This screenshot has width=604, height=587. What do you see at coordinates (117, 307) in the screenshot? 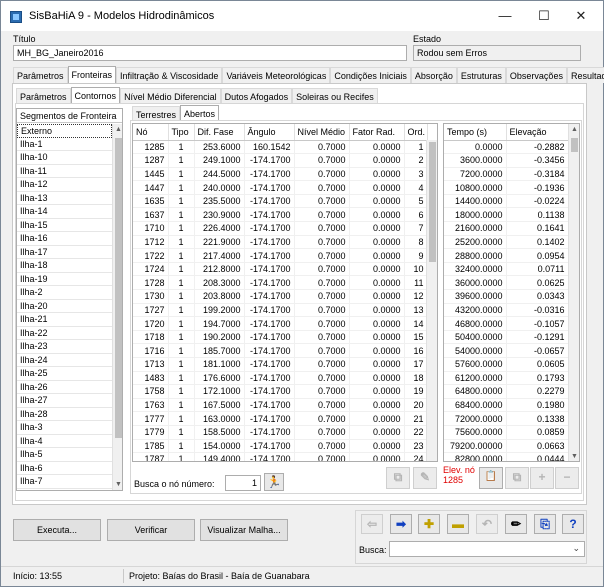
I see `segments-scrollbar: ▲ ▼` at bounding box center [117, 307].